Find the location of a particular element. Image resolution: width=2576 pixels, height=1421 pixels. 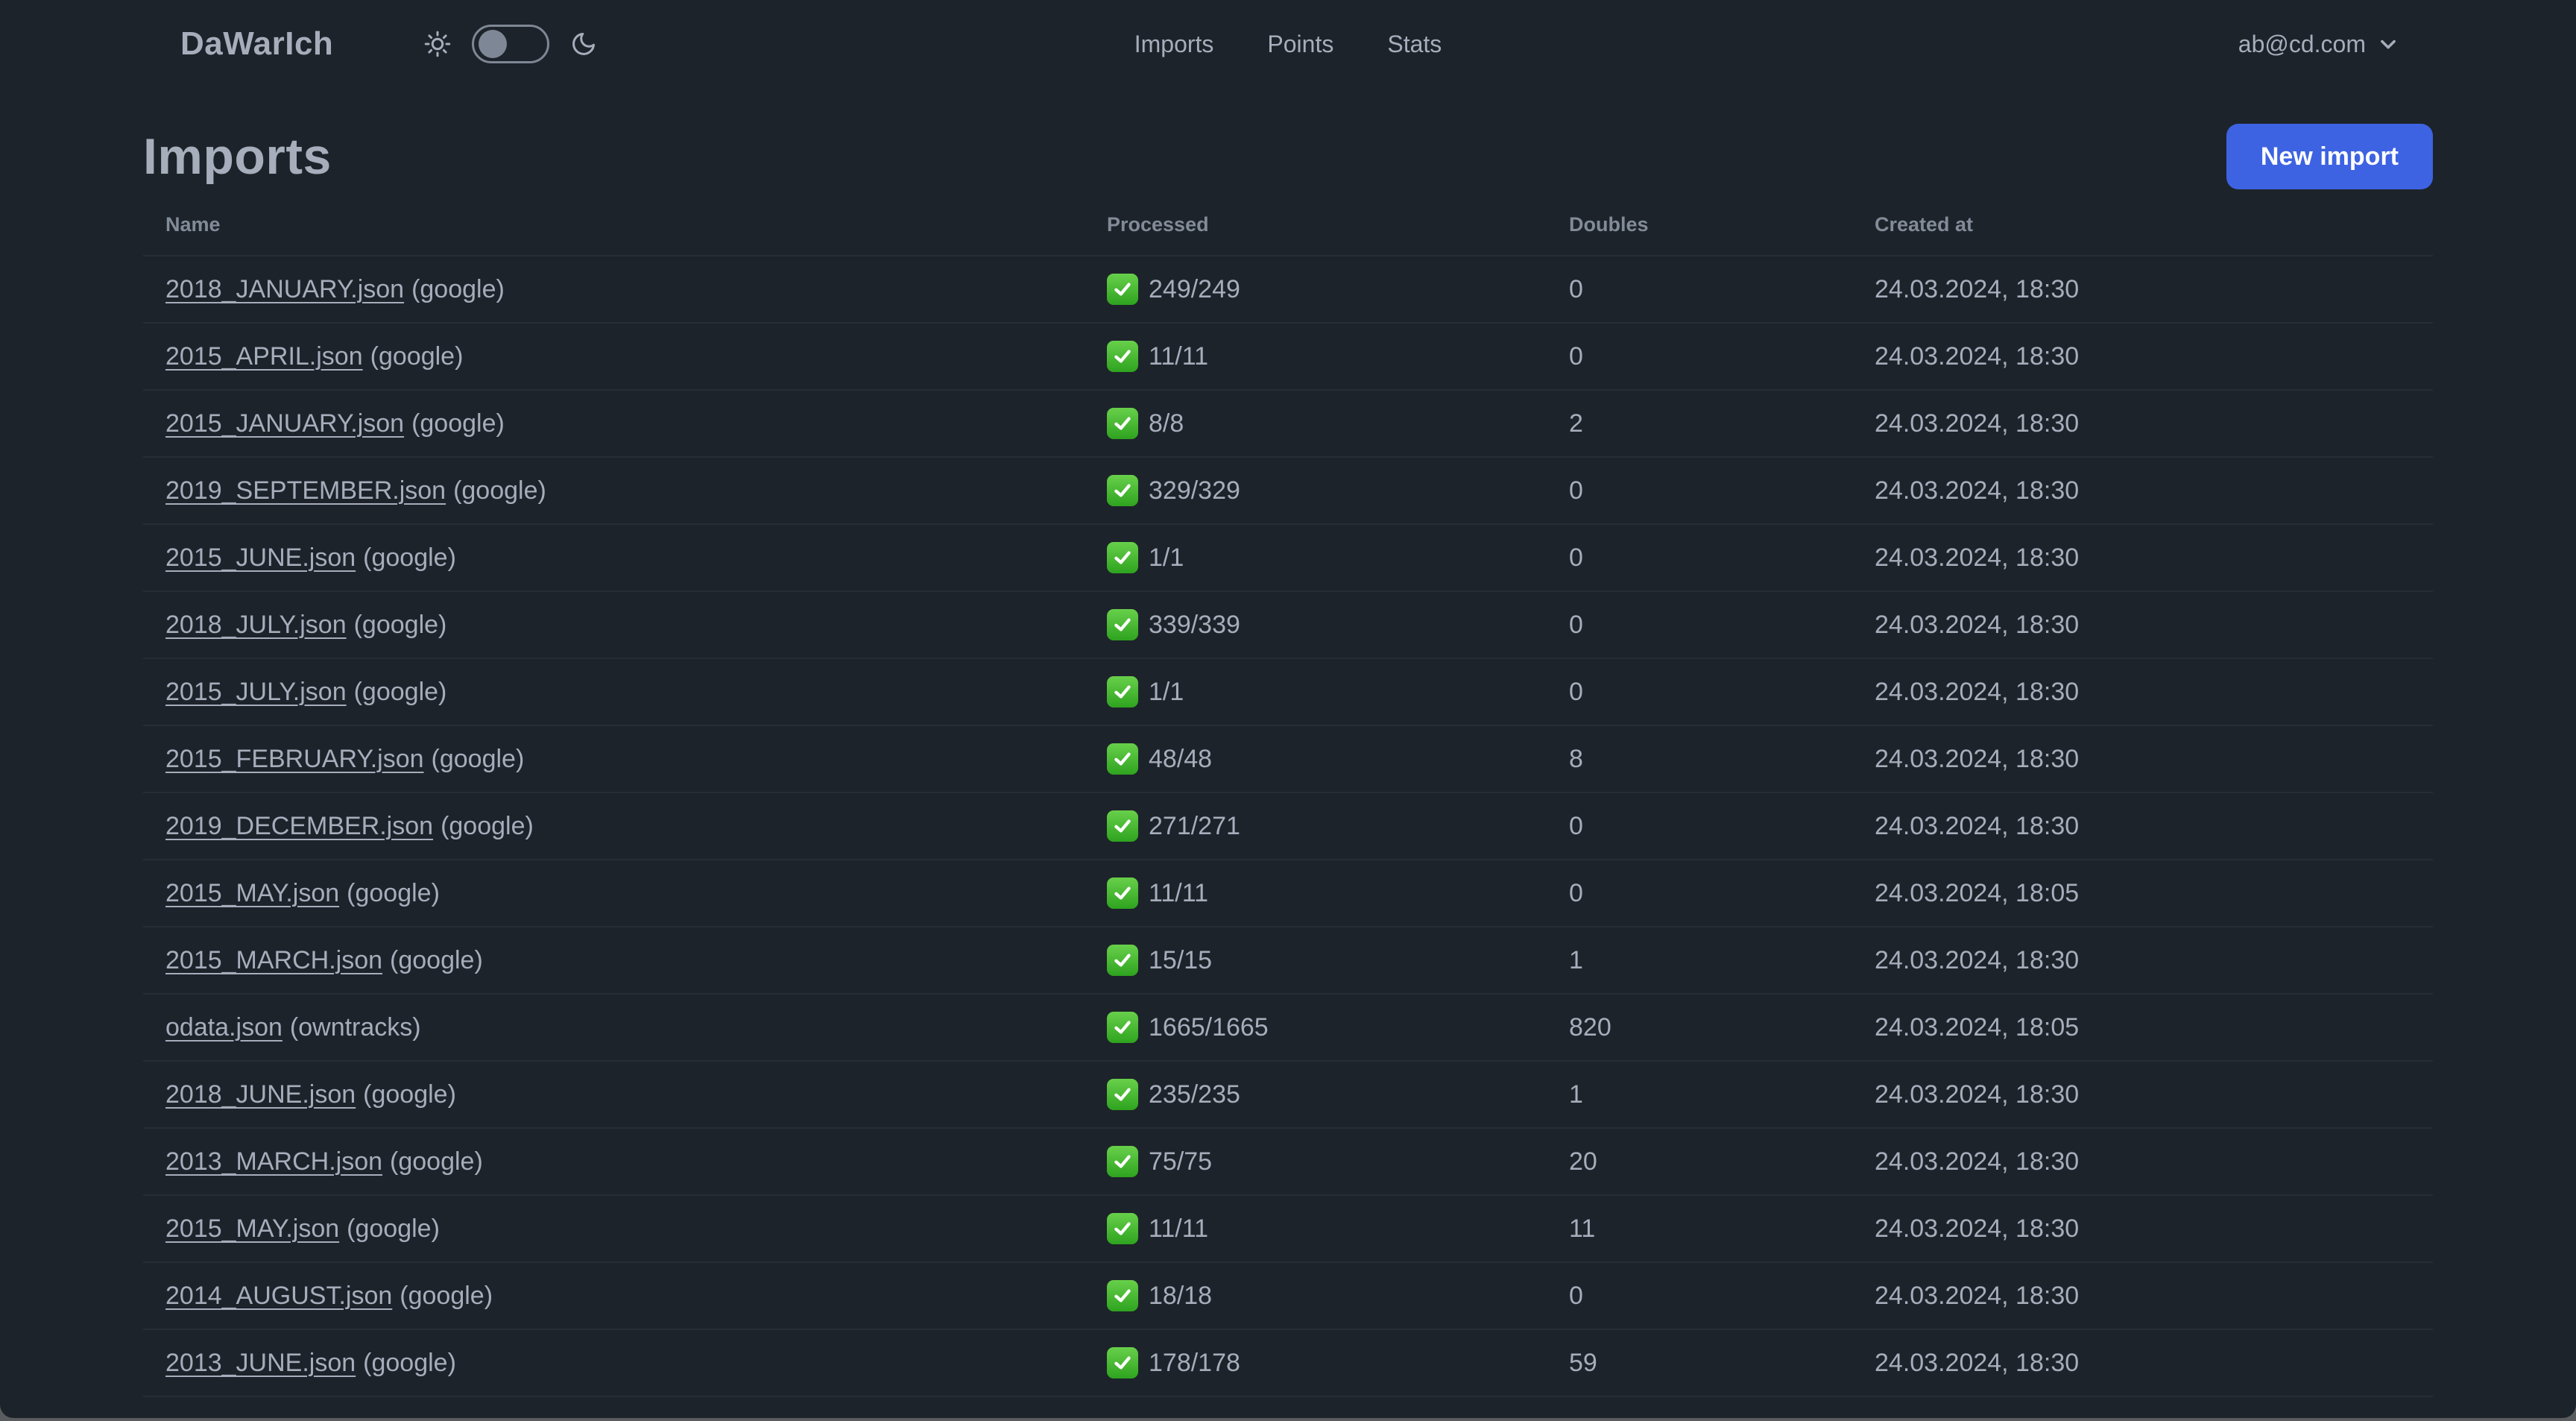

app-logo: DaWarIch is located at coordinates (256, 44).